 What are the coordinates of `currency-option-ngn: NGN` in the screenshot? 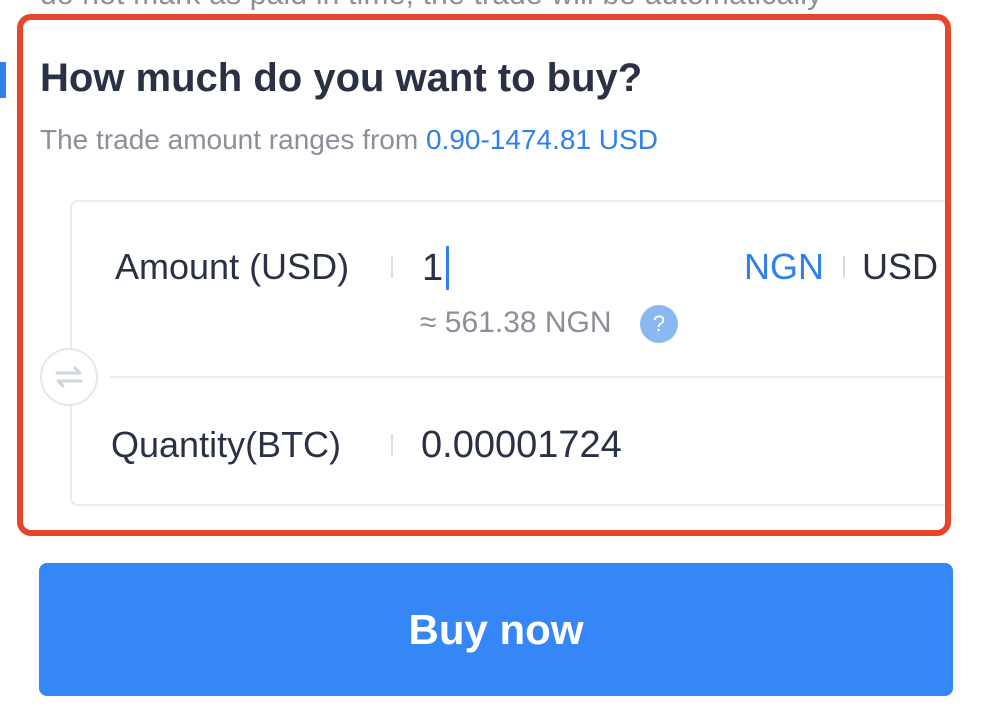 It's located at (784, 267).